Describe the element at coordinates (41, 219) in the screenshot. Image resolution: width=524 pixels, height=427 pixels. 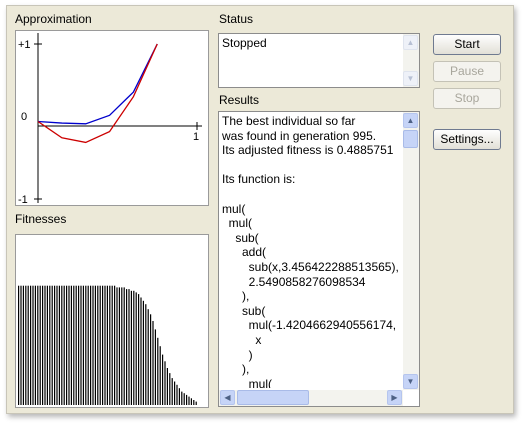
I see `fitnesses-label: Fitnesses` at that location.